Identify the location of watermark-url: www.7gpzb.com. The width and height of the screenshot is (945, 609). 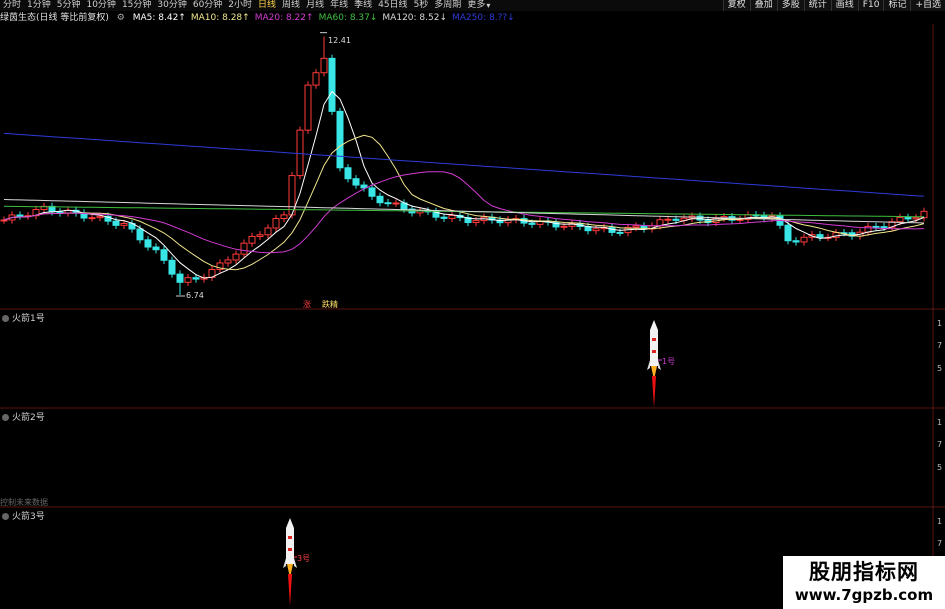
(864, 595).